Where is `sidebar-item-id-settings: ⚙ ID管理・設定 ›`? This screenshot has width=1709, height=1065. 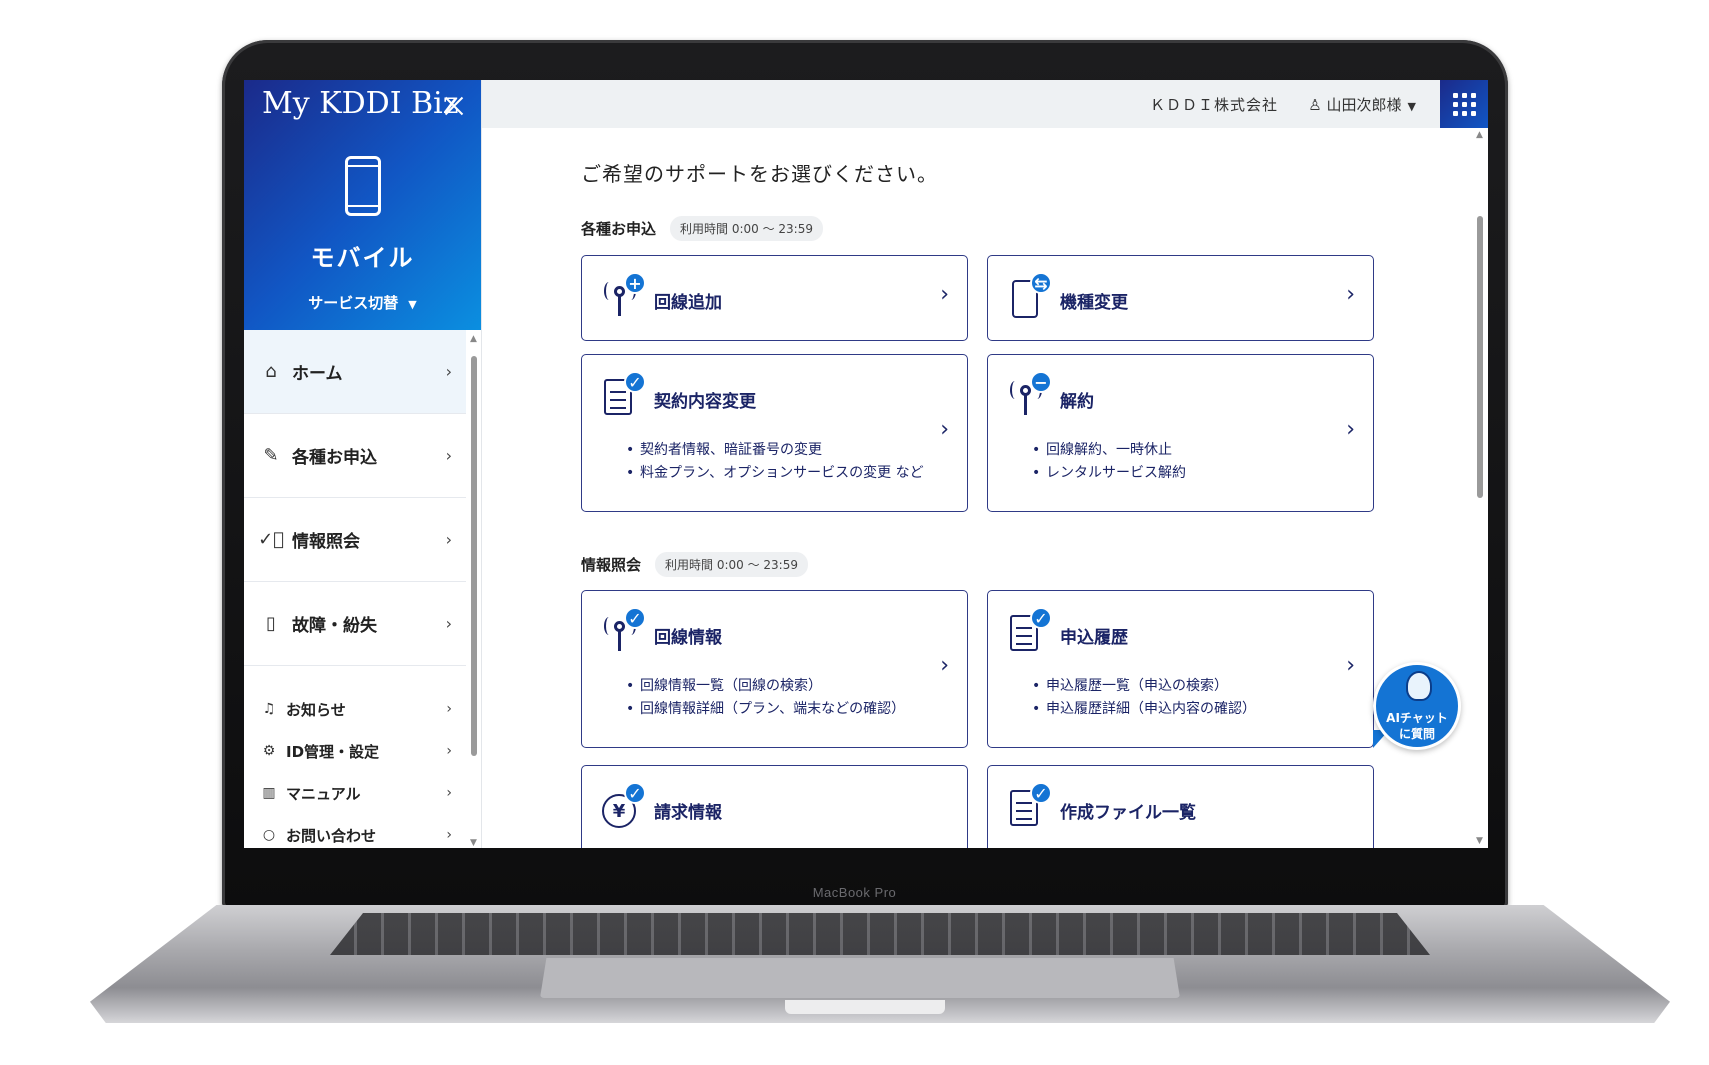
sidebar-item-id-settings: ⚙ ID管理・設定 › is located at coordinates (355, 751).